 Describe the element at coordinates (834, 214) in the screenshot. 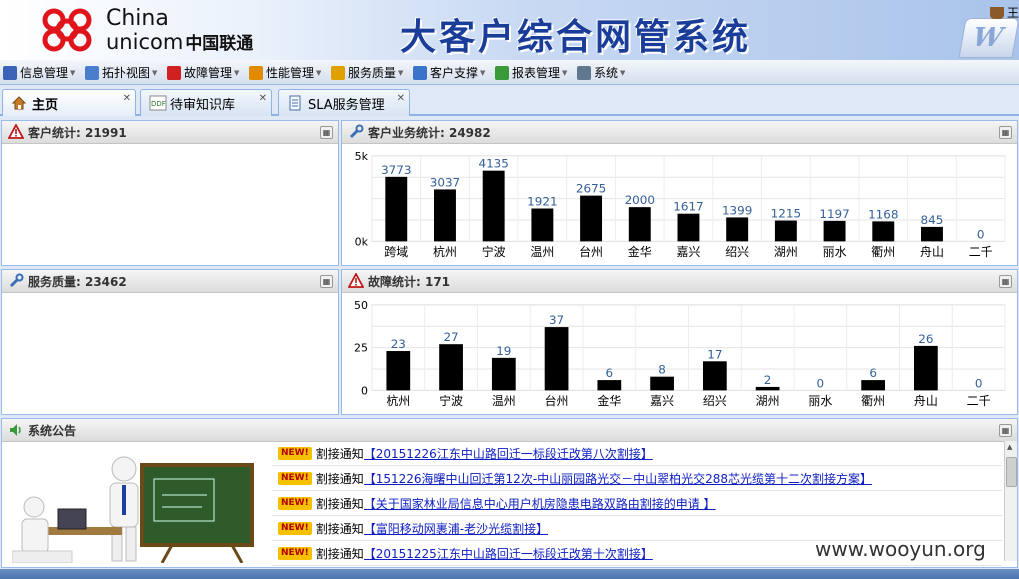

I see `bar-data-label: 1197` at that location.